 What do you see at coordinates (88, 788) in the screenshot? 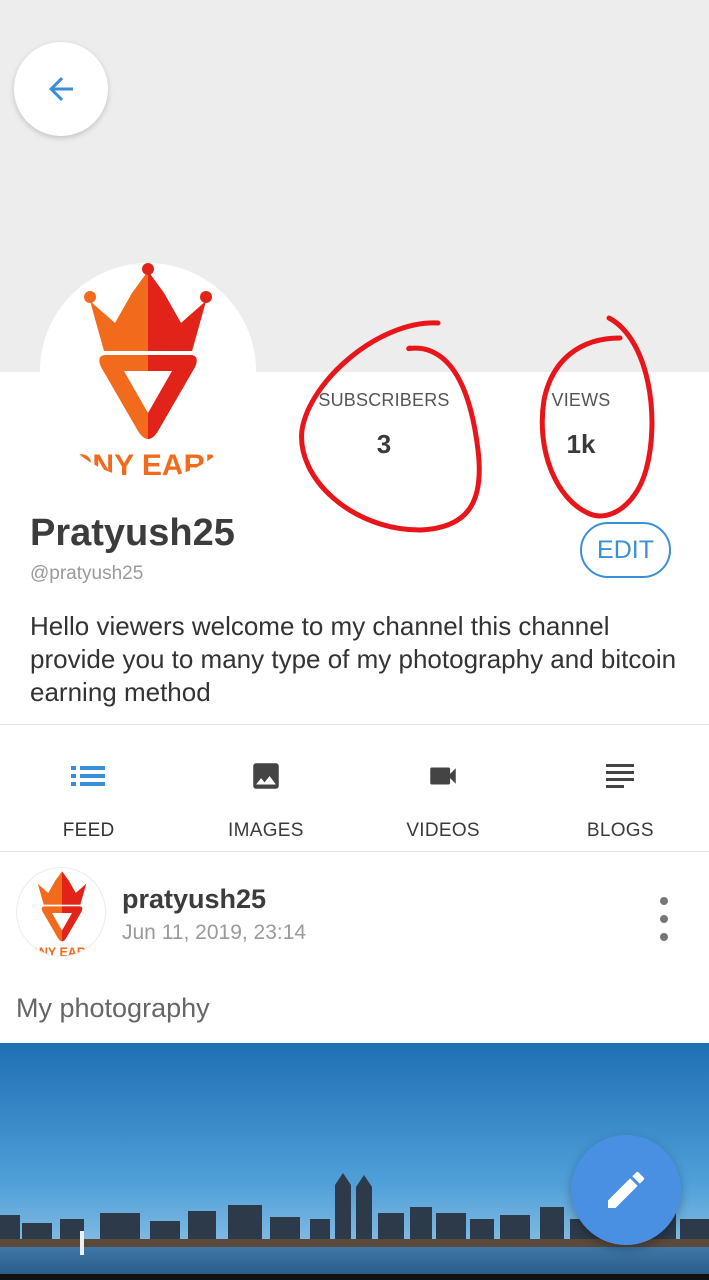
I see `tab-feed: FEED` at bounding box center [88, 788].